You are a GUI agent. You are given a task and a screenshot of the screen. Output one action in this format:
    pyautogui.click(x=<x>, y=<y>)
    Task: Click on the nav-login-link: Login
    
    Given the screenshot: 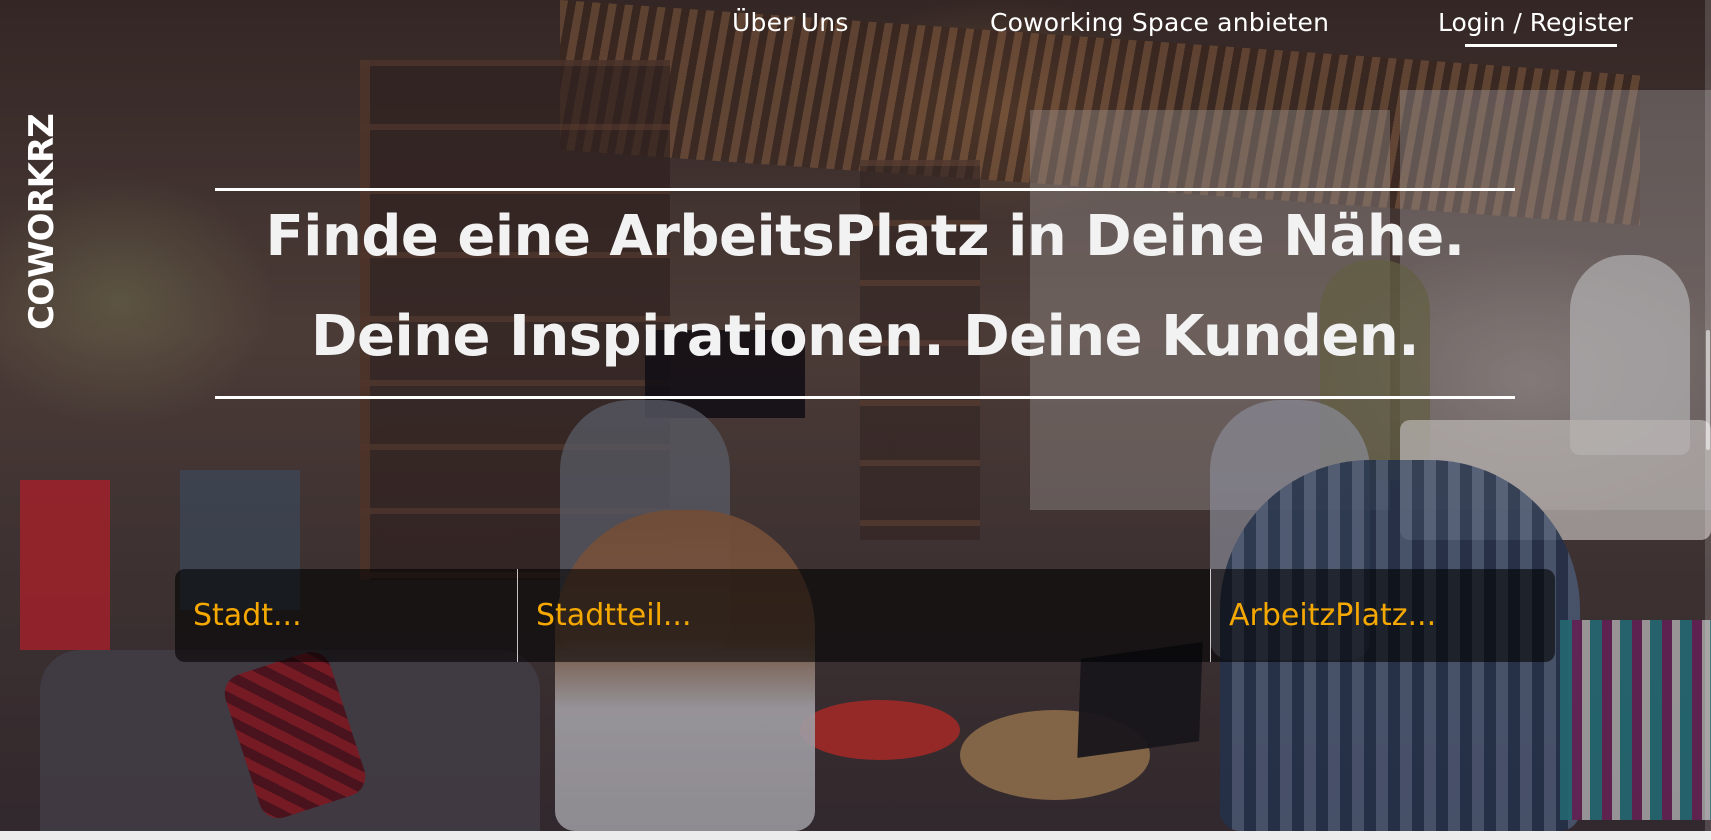 What is the action you would take?
    pyautogui.click(x=1471, y=22)
    